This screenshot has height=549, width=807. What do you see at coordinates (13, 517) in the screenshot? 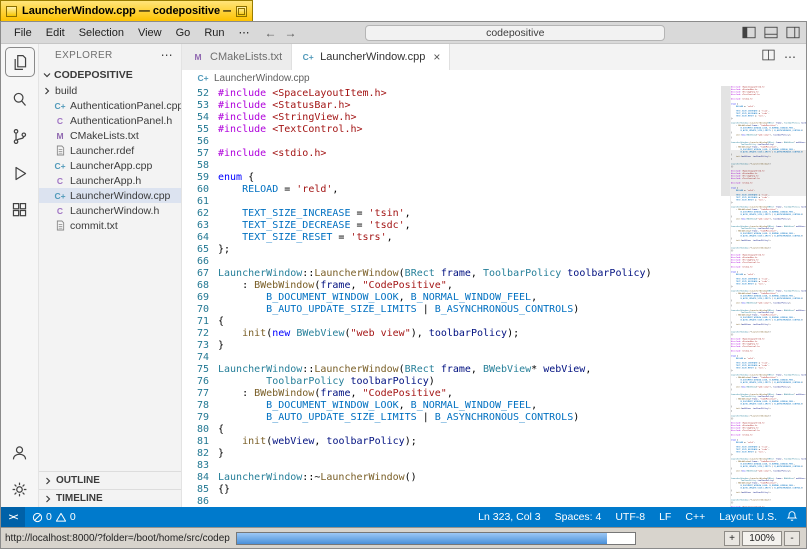
I see `remote-indicator-icon: ><` at bounding box center [13, 517].